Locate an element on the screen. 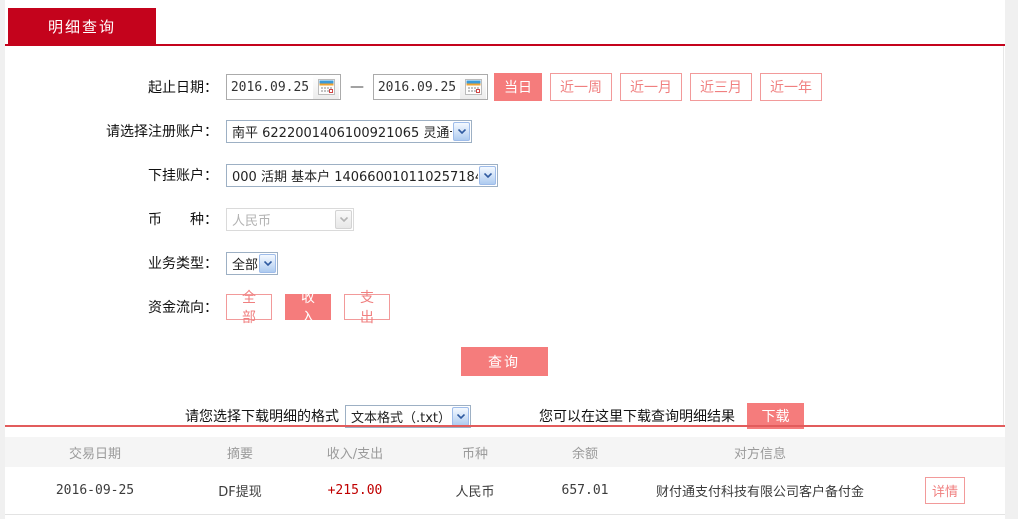 The height and width of the screenshot is (519, 1018). tab-label: 明细查询 is located at coordinates (81, 27).